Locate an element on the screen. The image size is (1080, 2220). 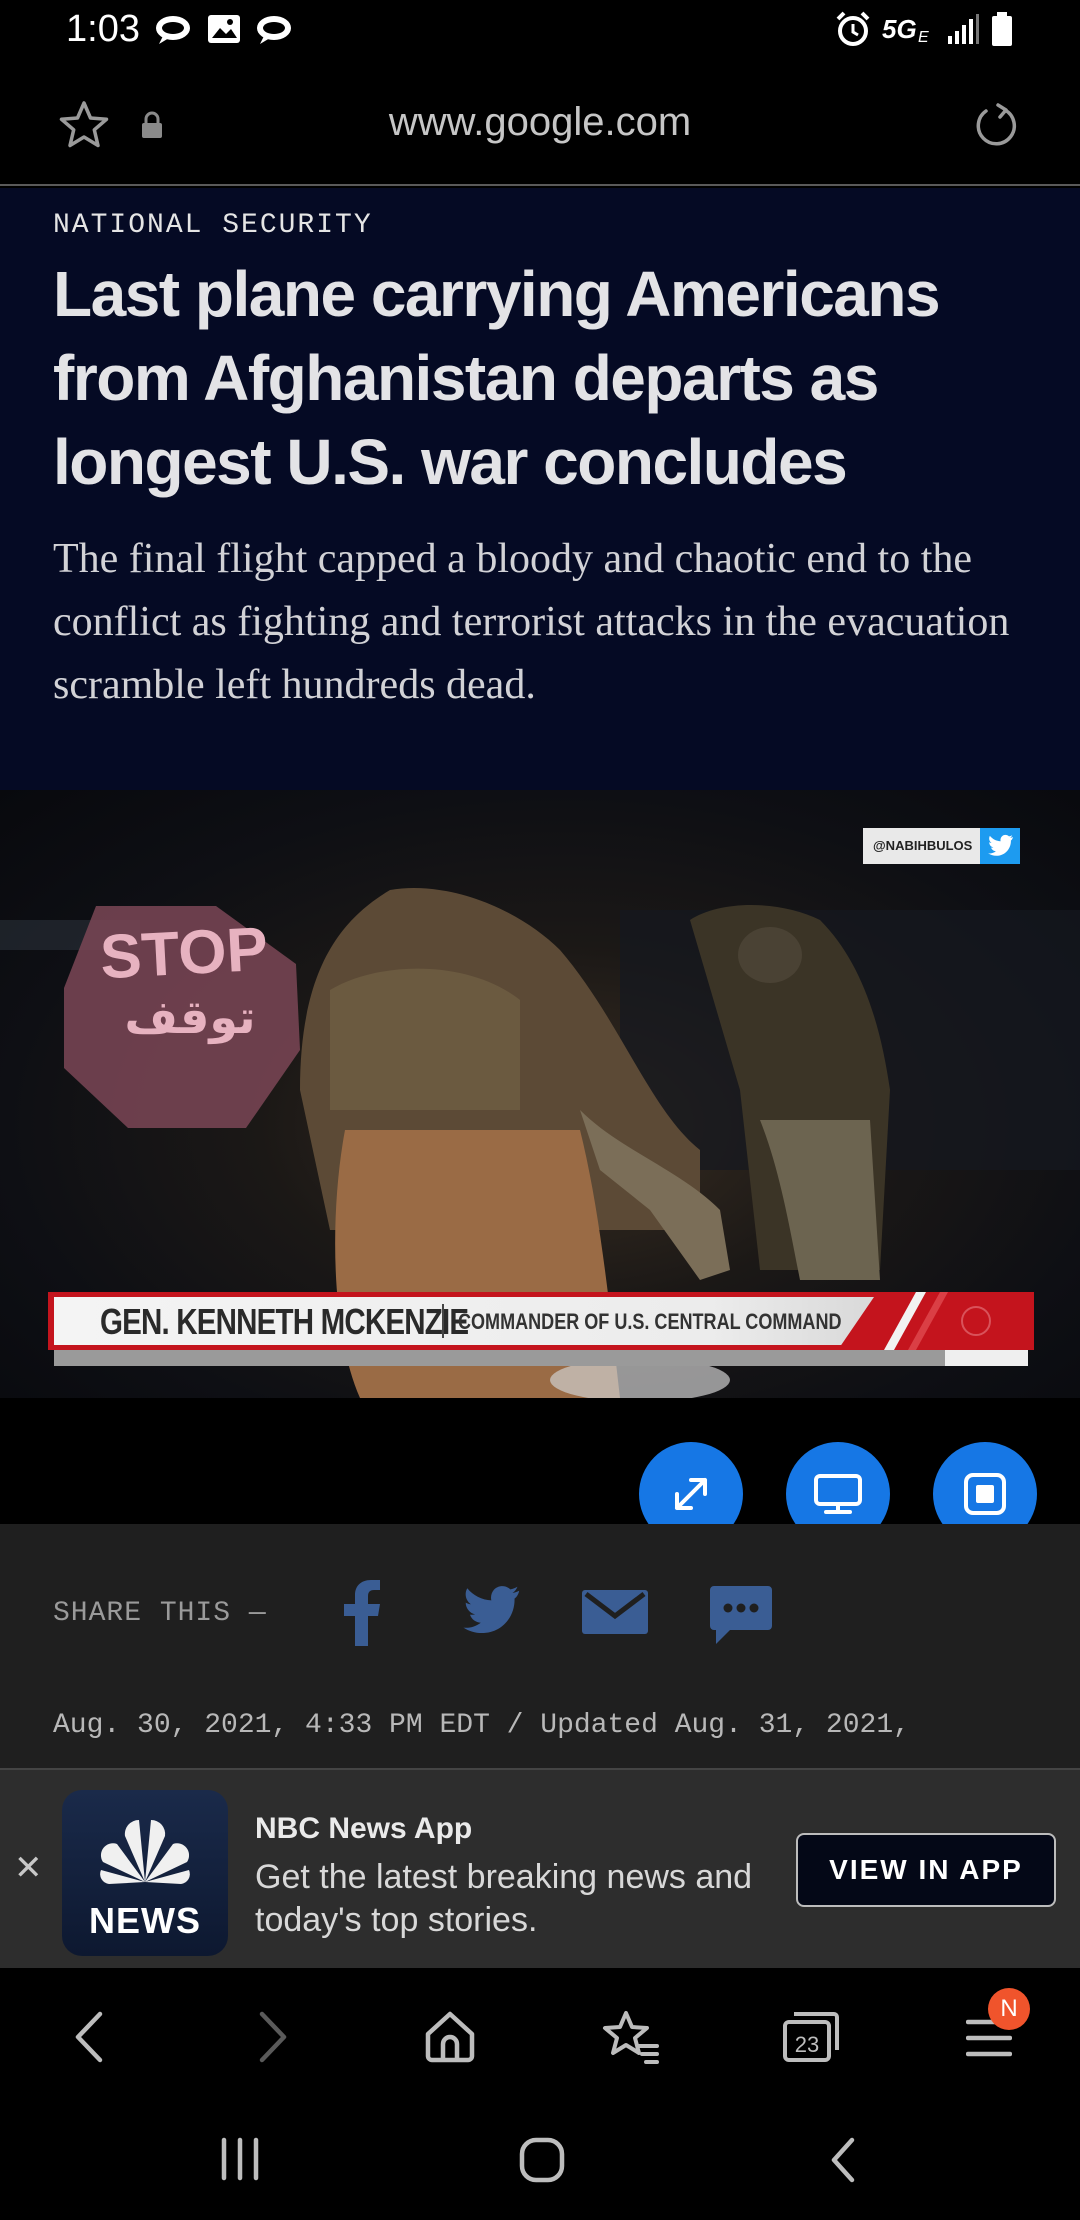
status-bar: 1:03 5G E is located at coordinates (540, 31).